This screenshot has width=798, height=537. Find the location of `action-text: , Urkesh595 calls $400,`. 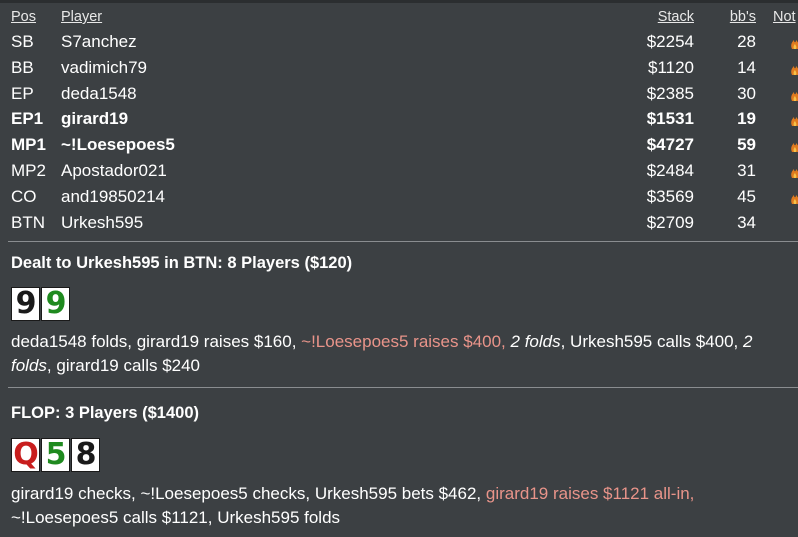

action-text: , Urkesh595 calls $400, is located at coordinates (651, 341).